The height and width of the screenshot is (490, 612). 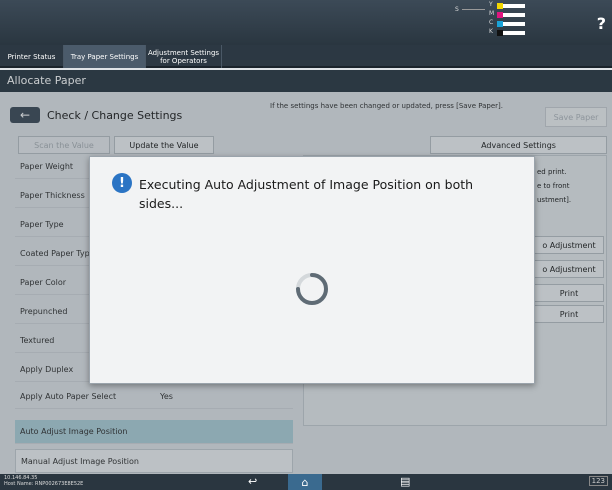 I want to click on toner-row-k: K, so click(x=509, y=32).